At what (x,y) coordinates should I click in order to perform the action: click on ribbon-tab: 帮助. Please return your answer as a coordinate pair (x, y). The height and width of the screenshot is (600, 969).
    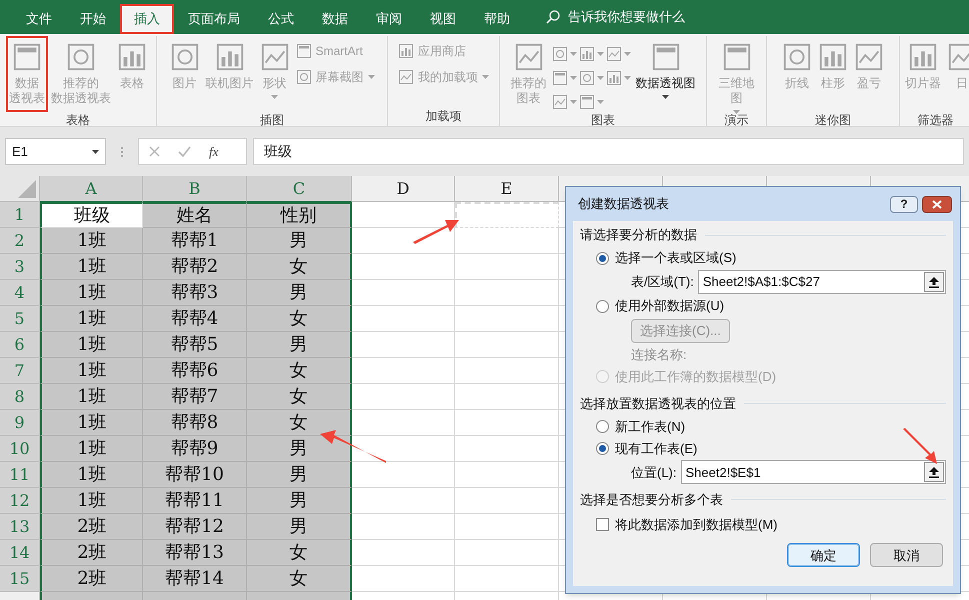
    Looking at the image, I should click on (497, 19).